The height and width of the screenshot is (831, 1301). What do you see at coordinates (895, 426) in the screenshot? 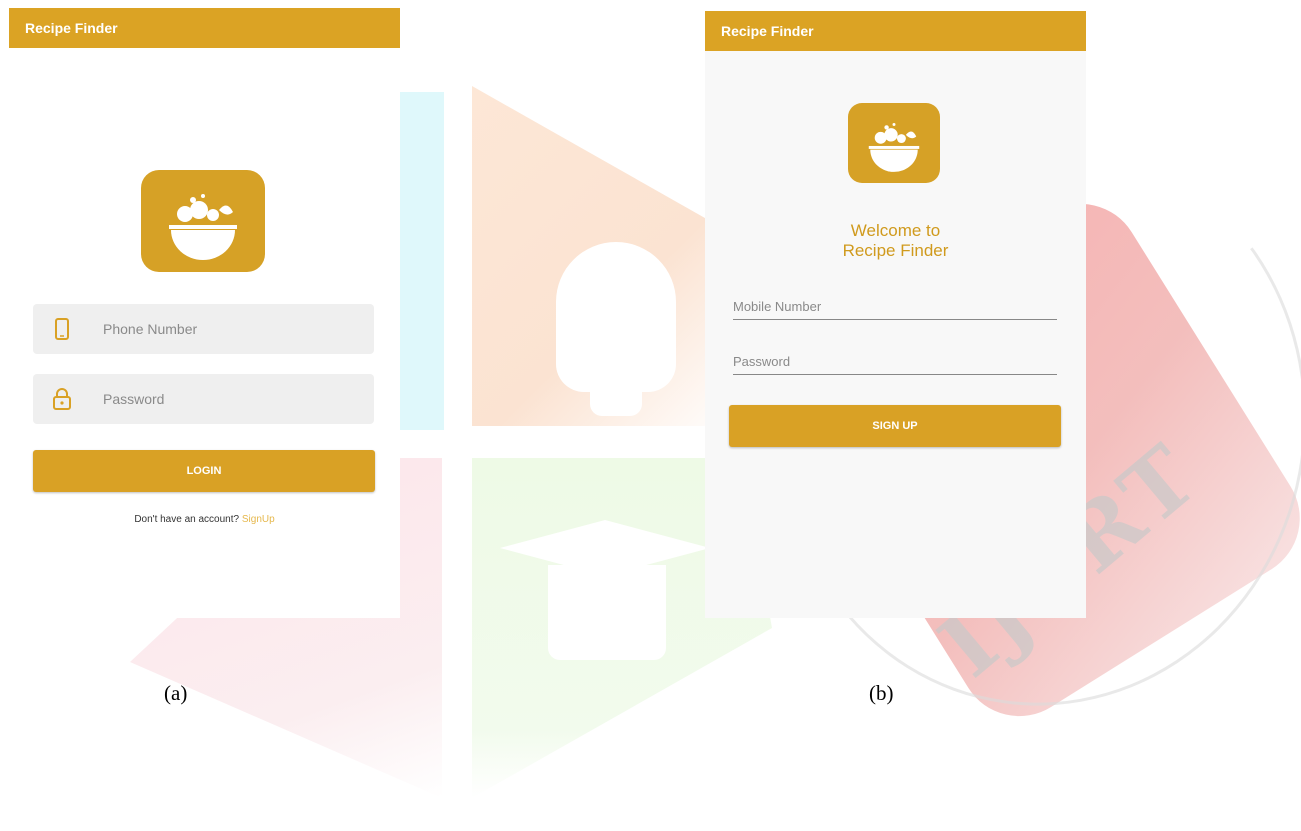
I see `signup-button: SIGN UP` at bounding box center [895, 426].